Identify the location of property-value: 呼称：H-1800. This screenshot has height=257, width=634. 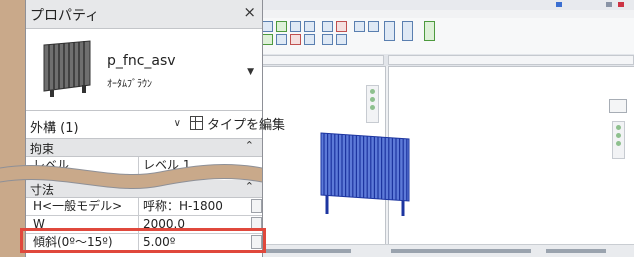
(201, 206).